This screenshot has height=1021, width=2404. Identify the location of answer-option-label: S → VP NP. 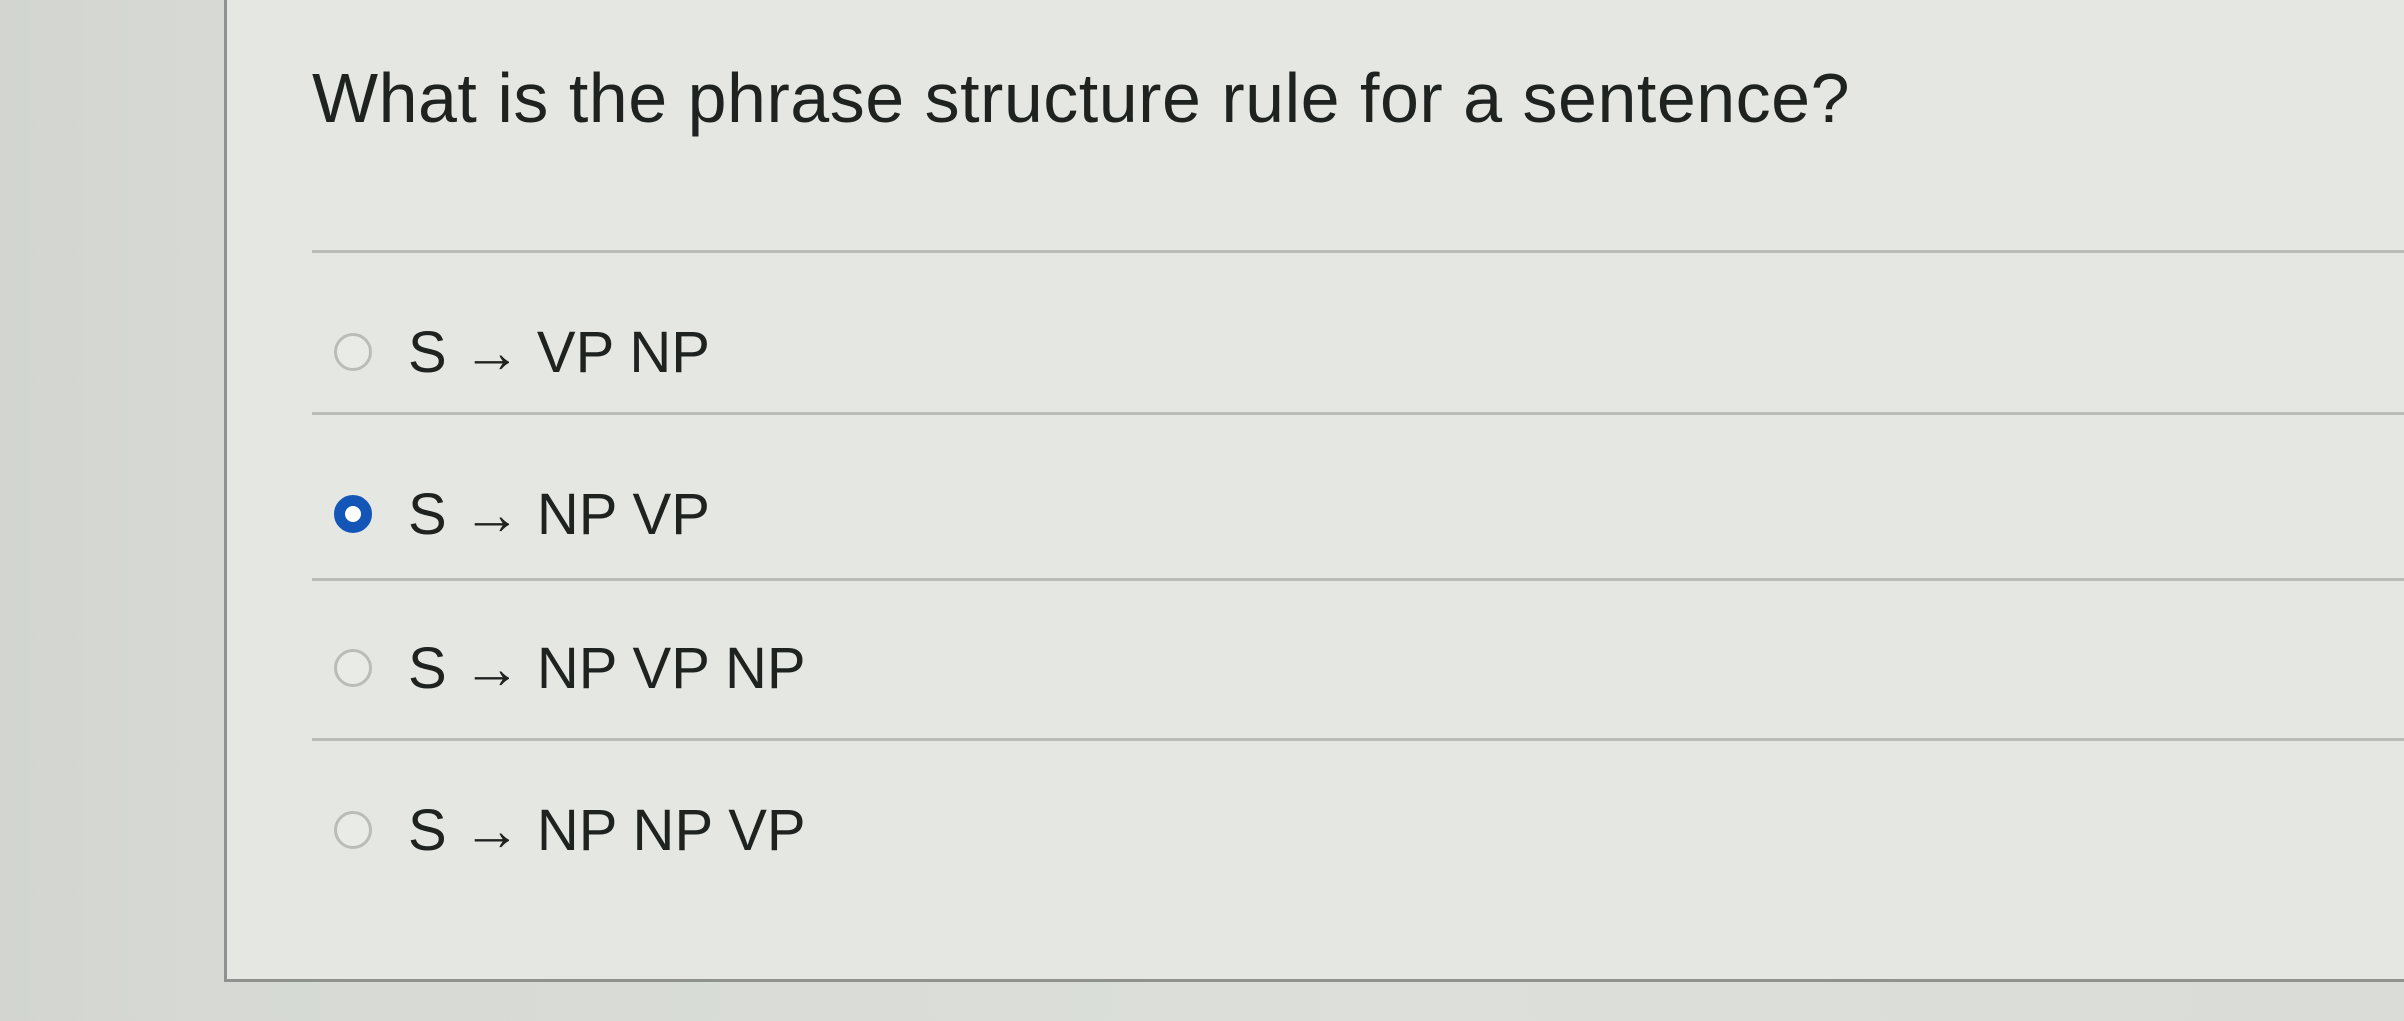
(559, 352).